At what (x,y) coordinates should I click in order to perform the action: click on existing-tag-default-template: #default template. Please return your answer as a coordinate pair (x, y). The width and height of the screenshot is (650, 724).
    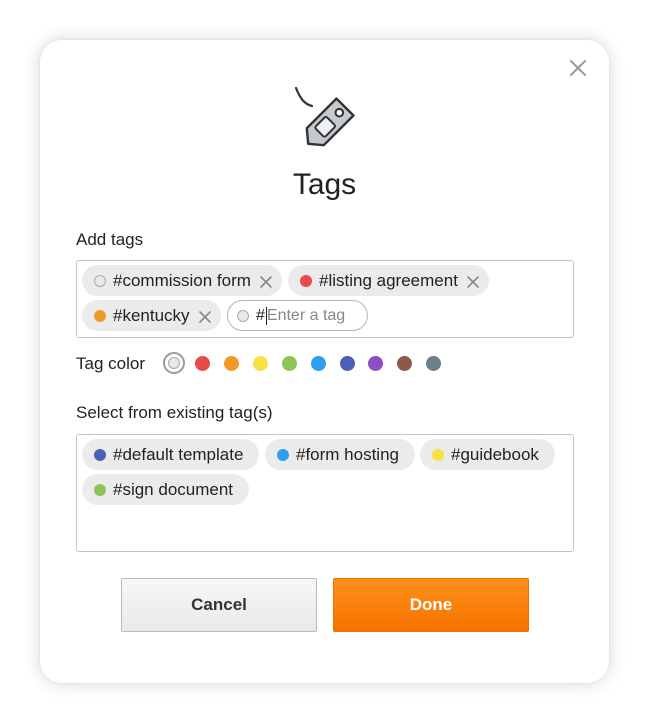
    Looking at the image, I should click on (170, 454).